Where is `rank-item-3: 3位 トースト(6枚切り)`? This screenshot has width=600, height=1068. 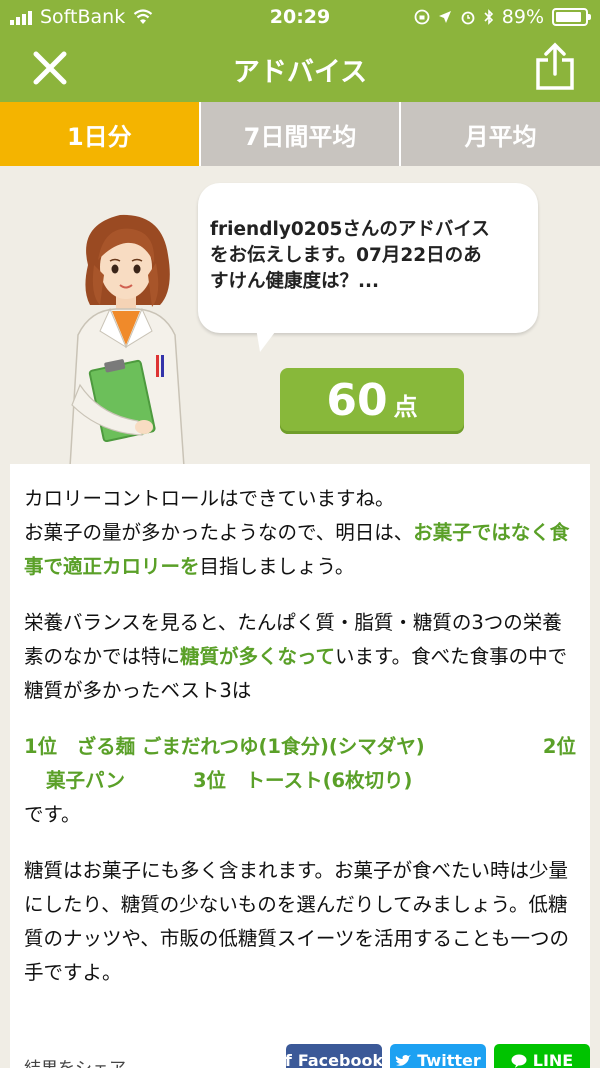 rank-item-3: 3位 トースト(6枚切り) is located at coordinates (302, 780).